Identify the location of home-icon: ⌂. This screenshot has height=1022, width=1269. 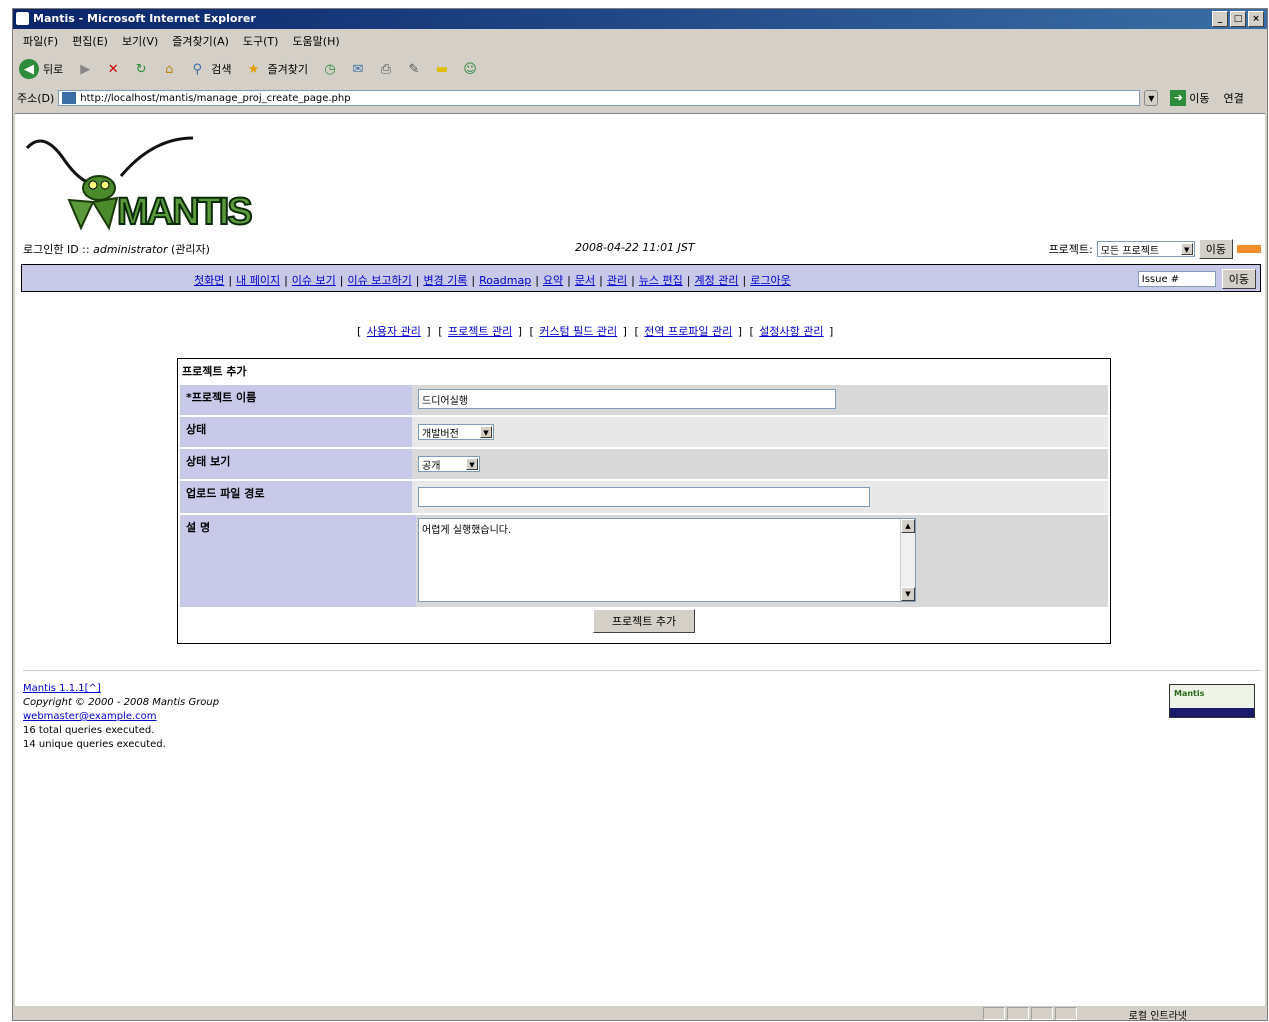
(169, 69).